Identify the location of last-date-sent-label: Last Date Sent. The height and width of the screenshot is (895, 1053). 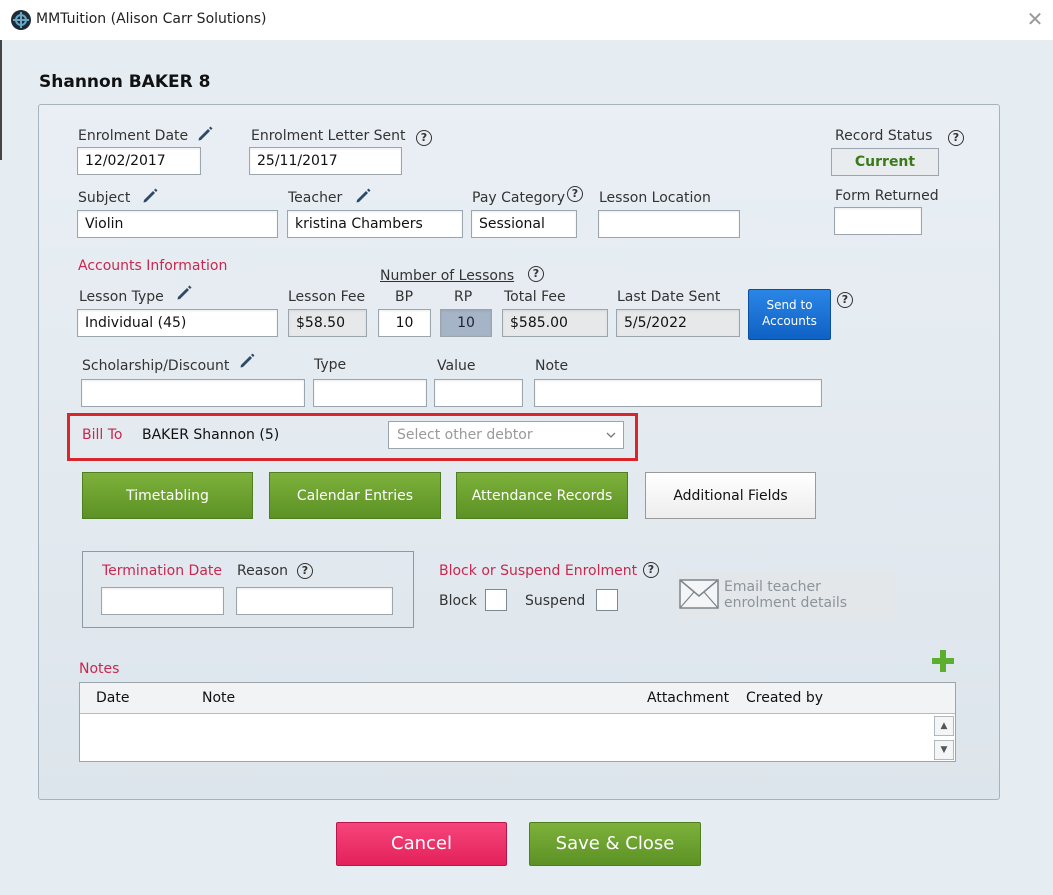
(669, 297).